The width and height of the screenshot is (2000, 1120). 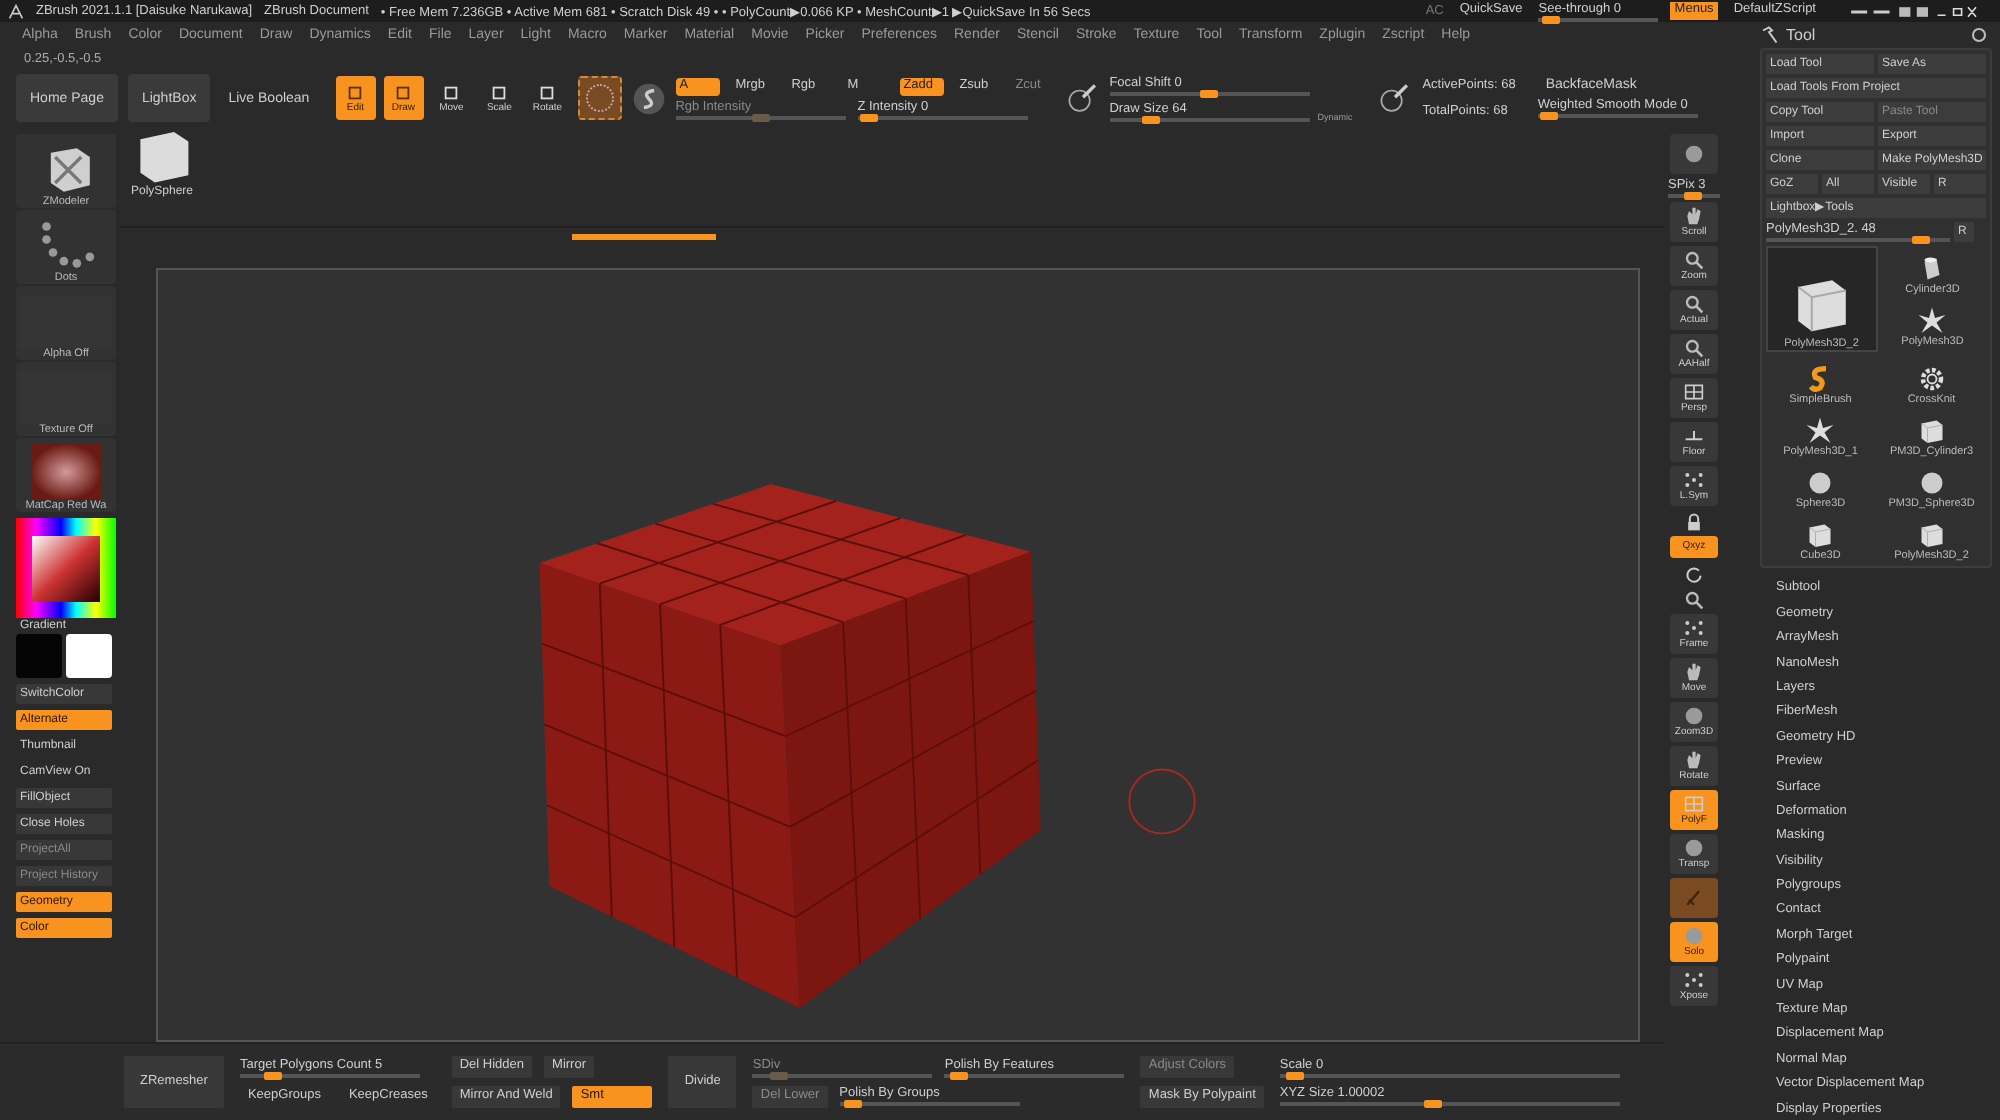 What do you see at coordinates (599, 98) in the screenshot?
I see `material-button` at bounding box center [599, 98].